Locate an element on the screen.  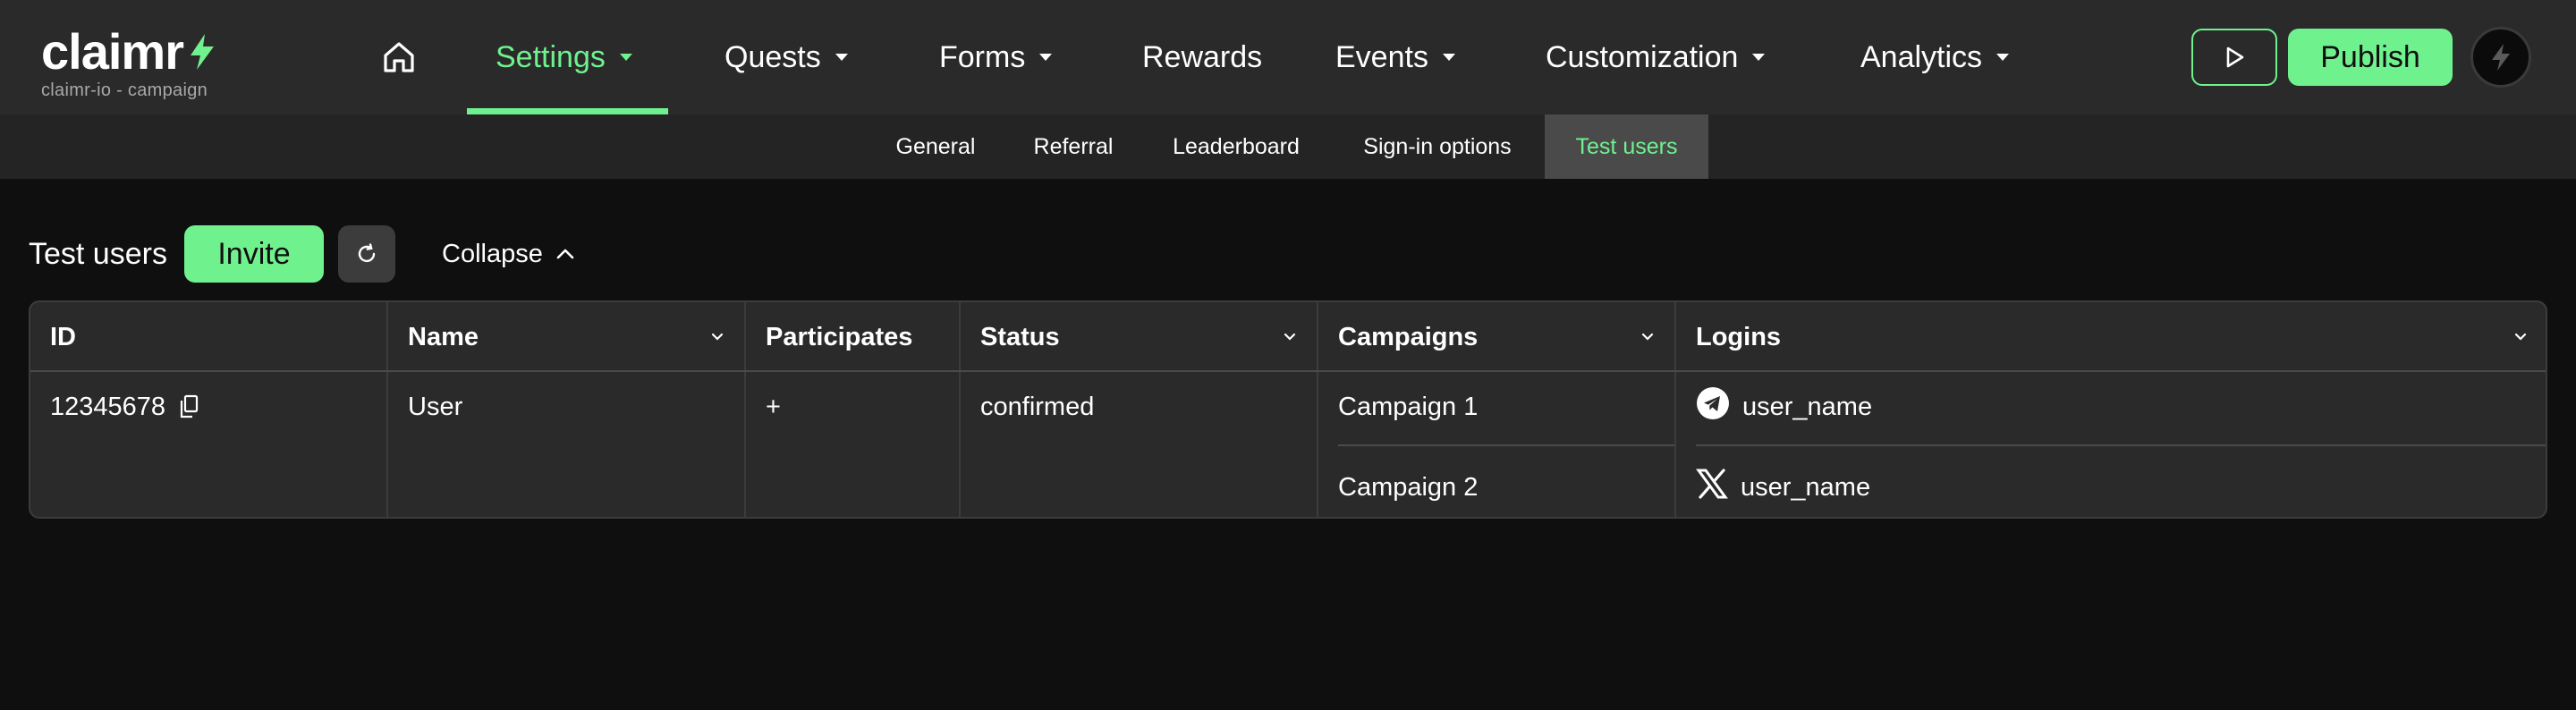
header-participates: Participates is located at coordinates (852, 337).